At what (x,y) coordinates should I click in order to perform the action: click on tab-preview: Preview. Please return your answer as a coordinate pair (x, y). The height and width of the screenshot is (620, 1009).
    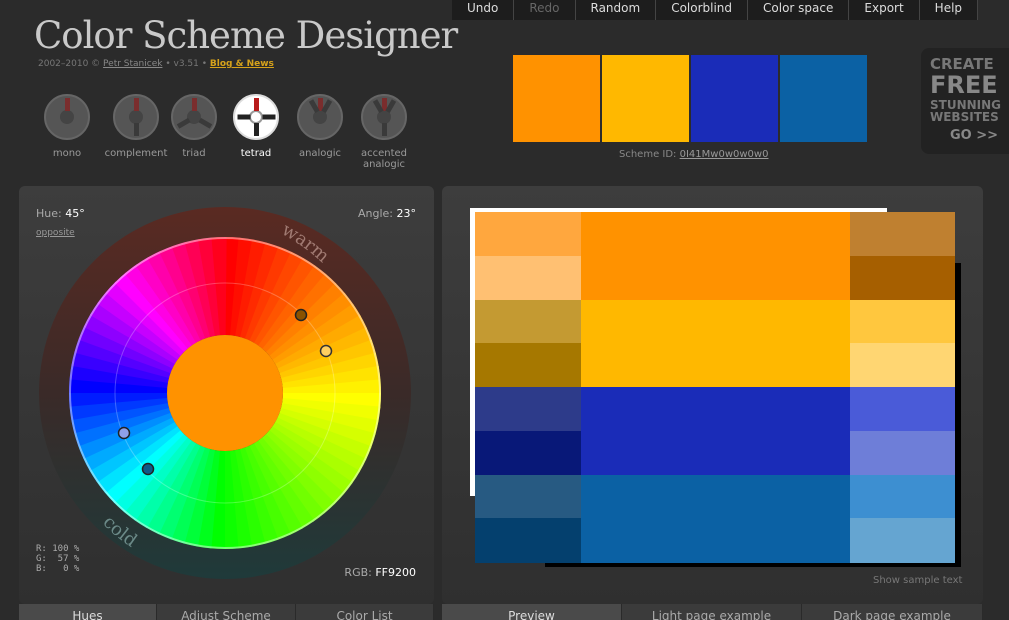
    Looking at the image, I should click on (532, 612).